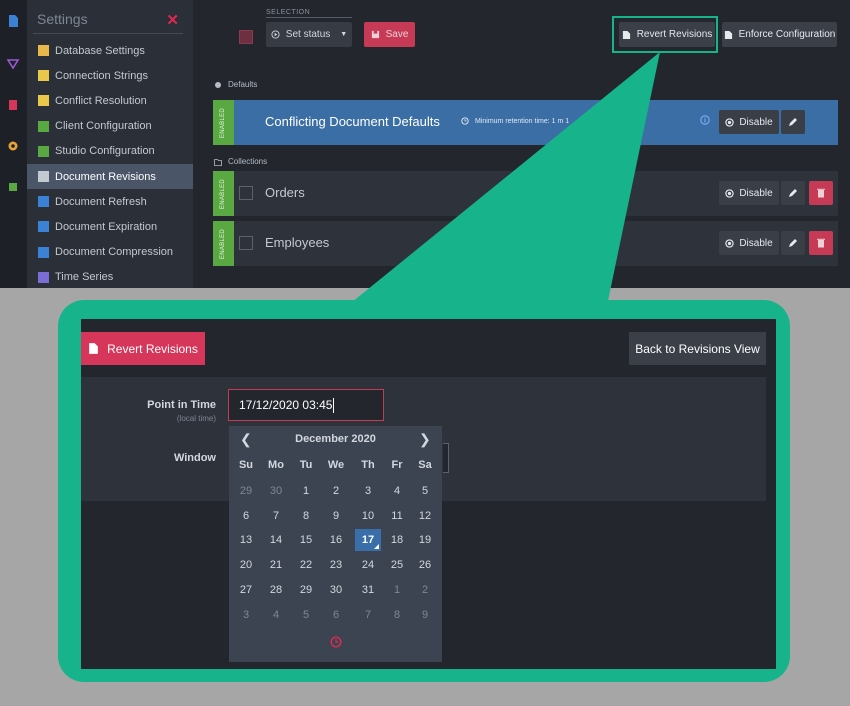 This screenshot has height=706, width=850. Describe the element at coordinates (368, 516) in the screenshot. I see `calendar-day: 10` at that location.